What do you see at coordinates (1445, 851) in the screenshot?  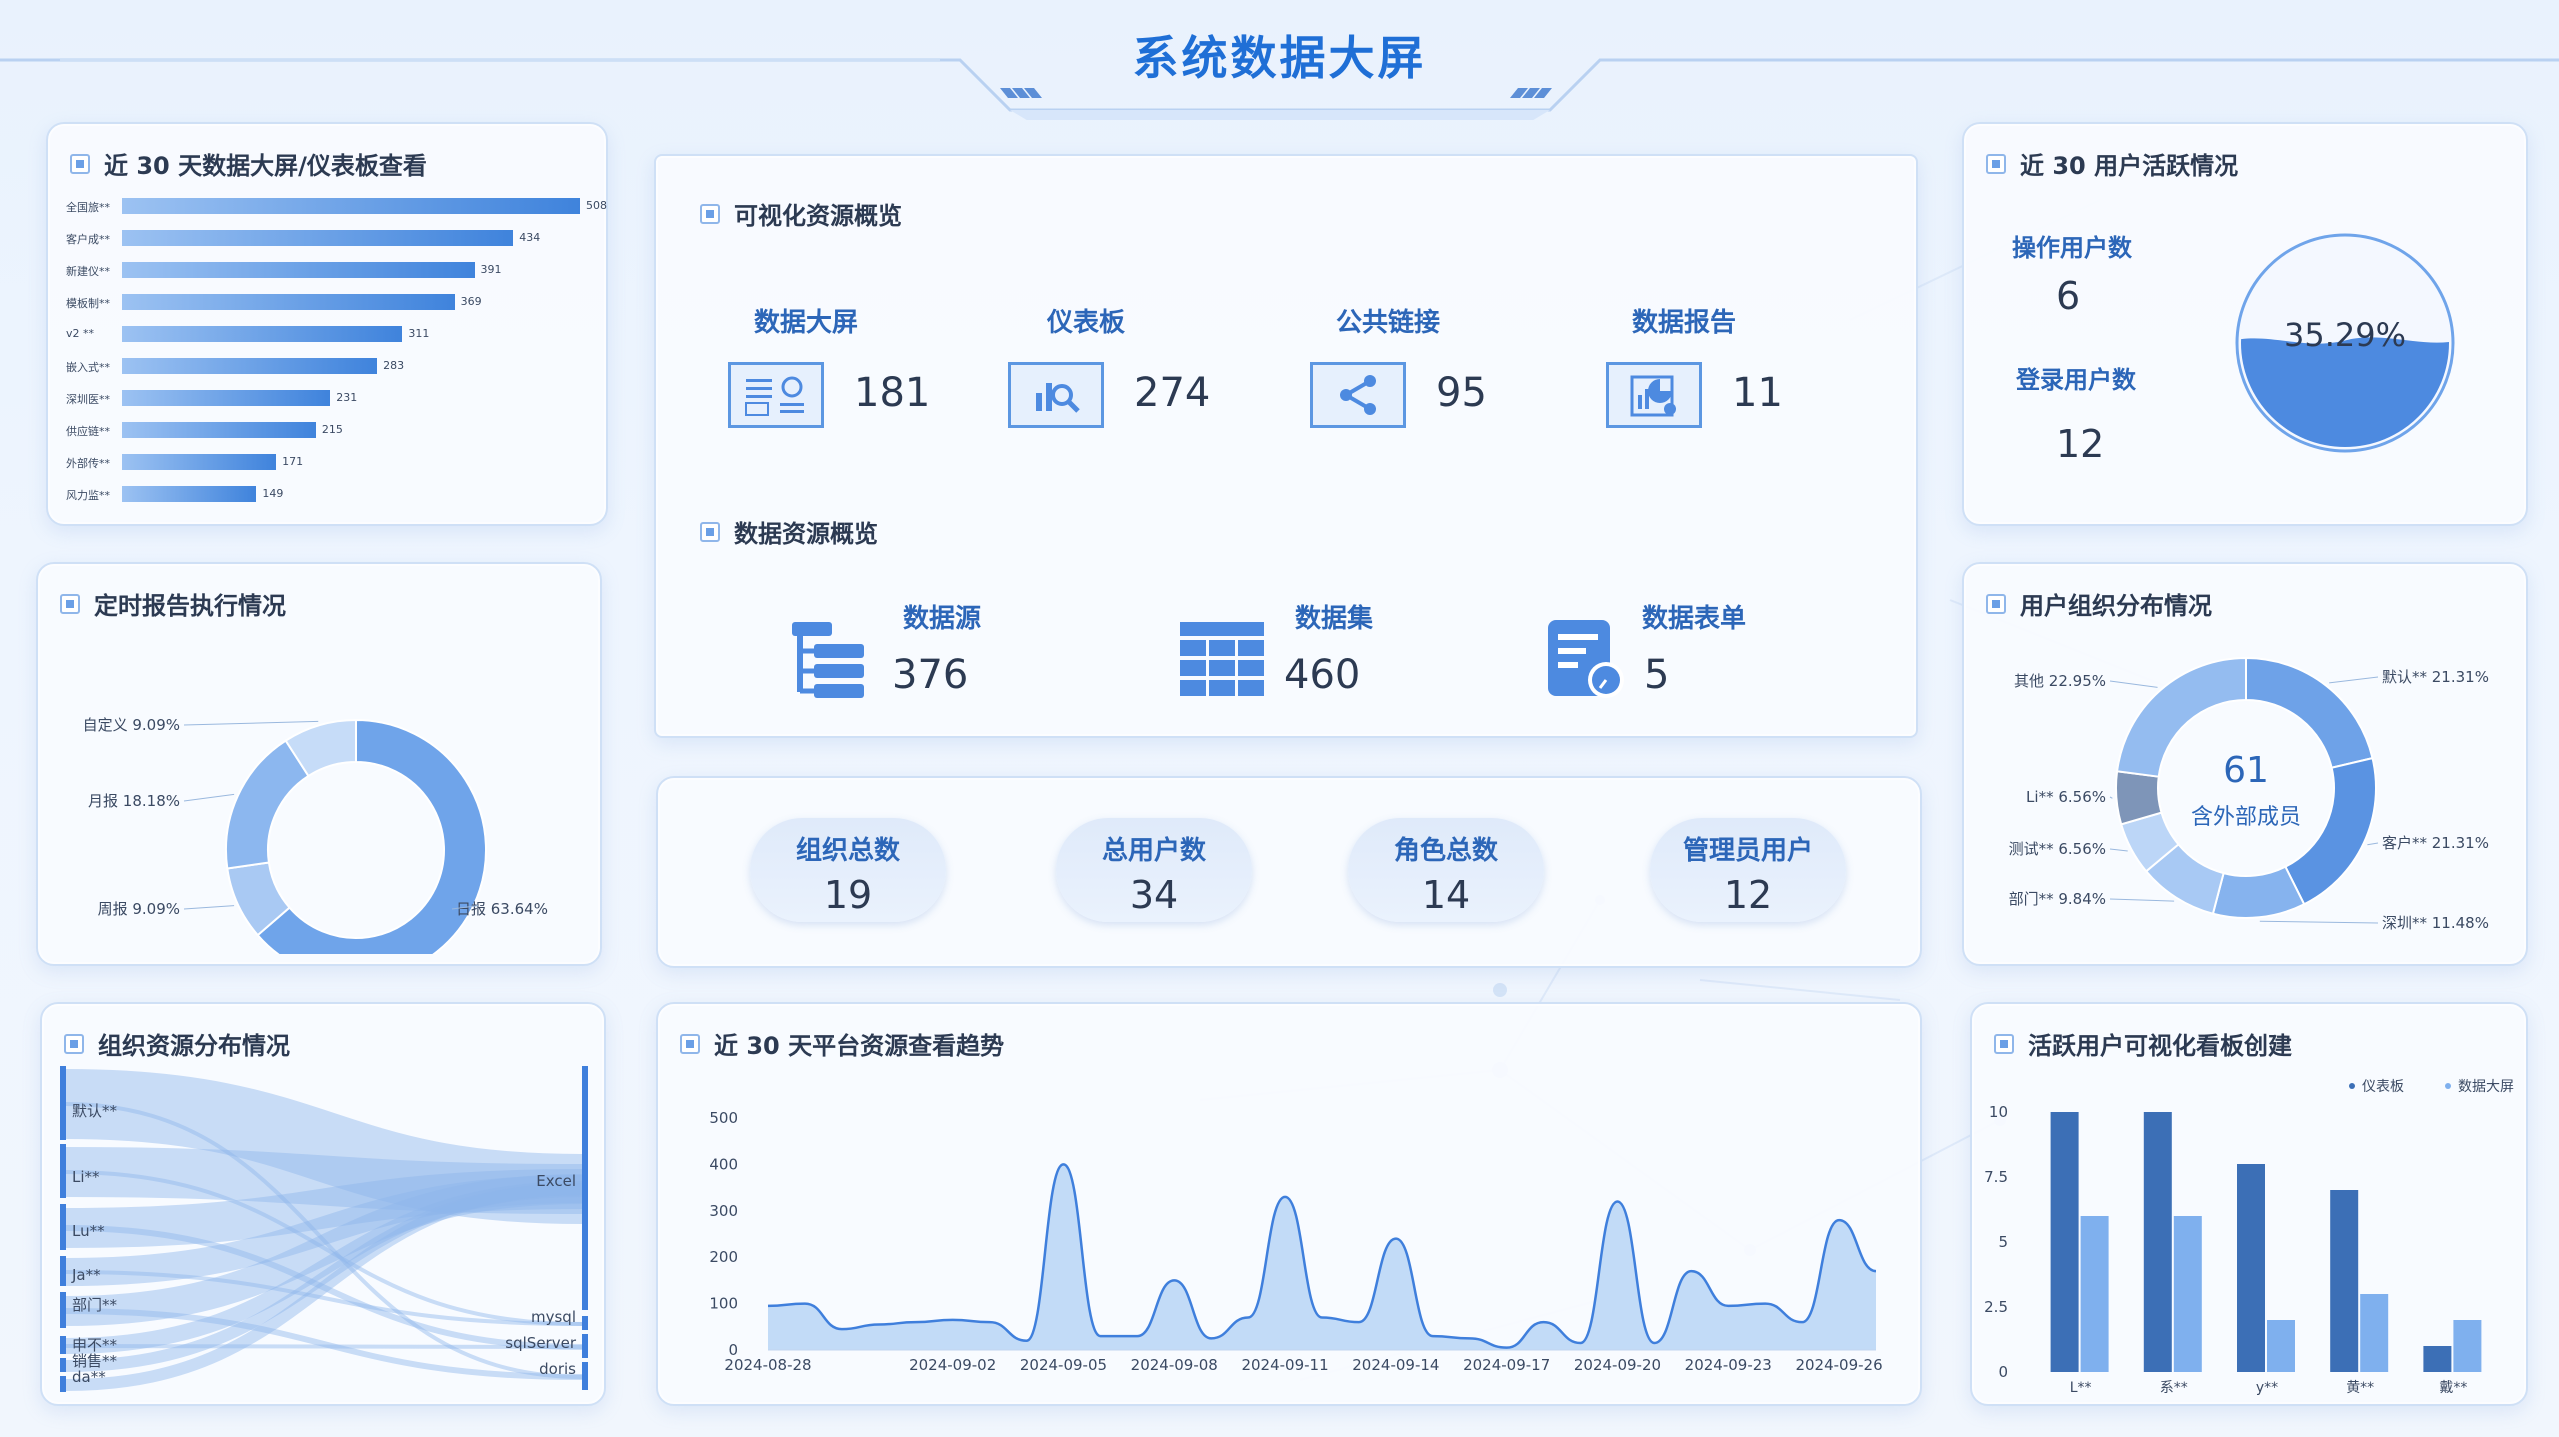 I see `summary-pill-label: 角色总数` at bounding box center [1445, 851].